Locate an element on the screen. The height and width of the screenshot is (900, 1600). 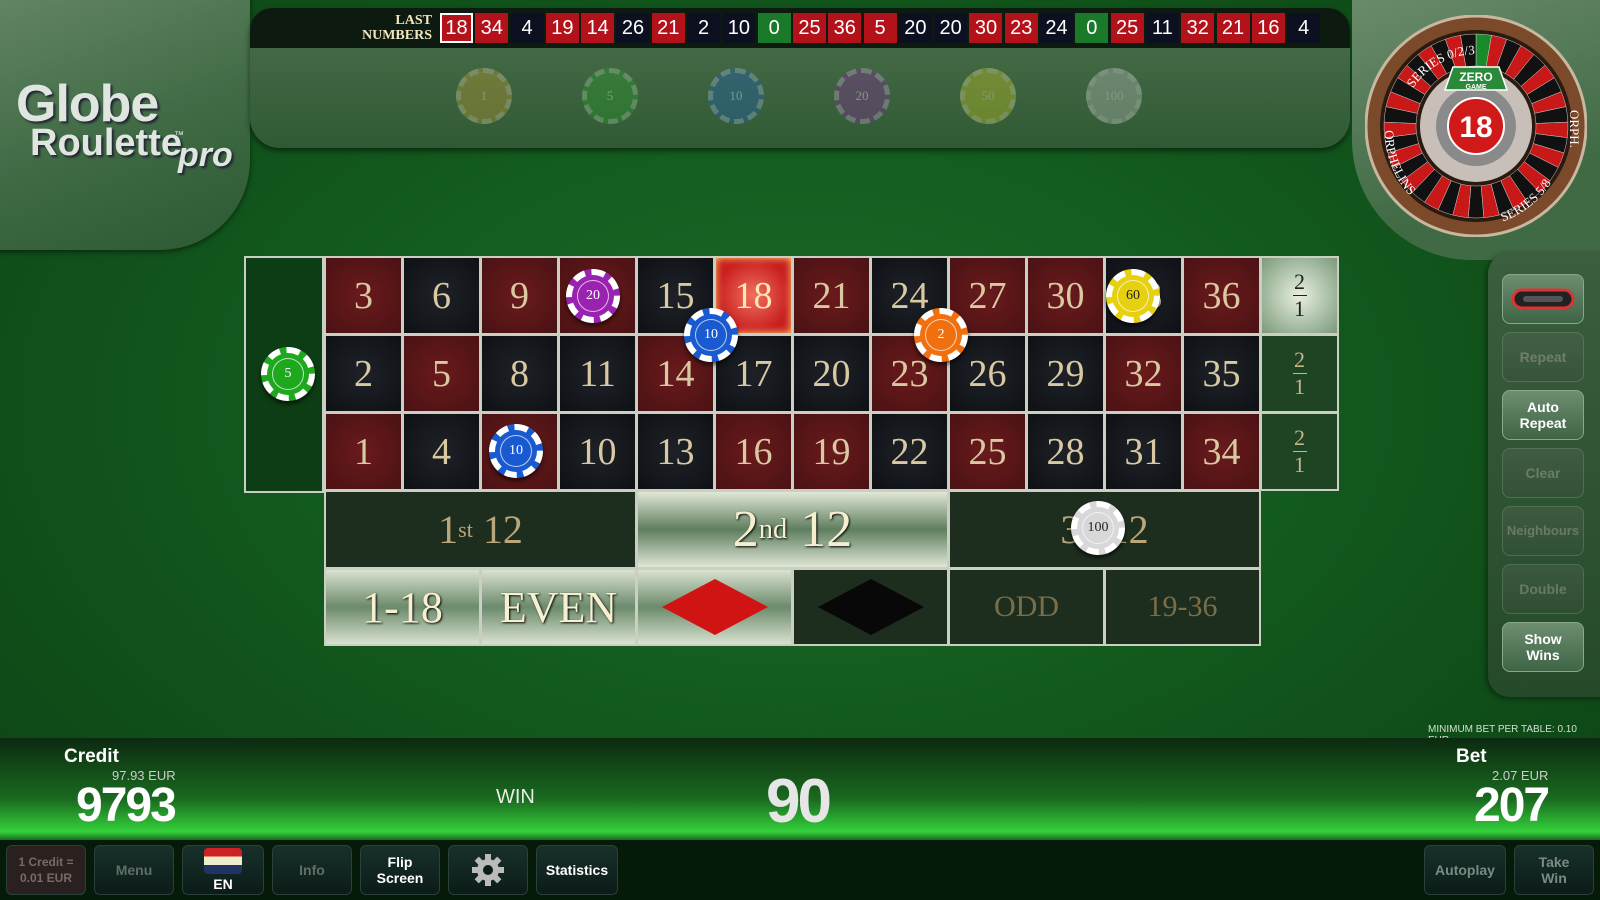
dozen-bet-2: 2nd 12 is located at coordinates (792, 529).